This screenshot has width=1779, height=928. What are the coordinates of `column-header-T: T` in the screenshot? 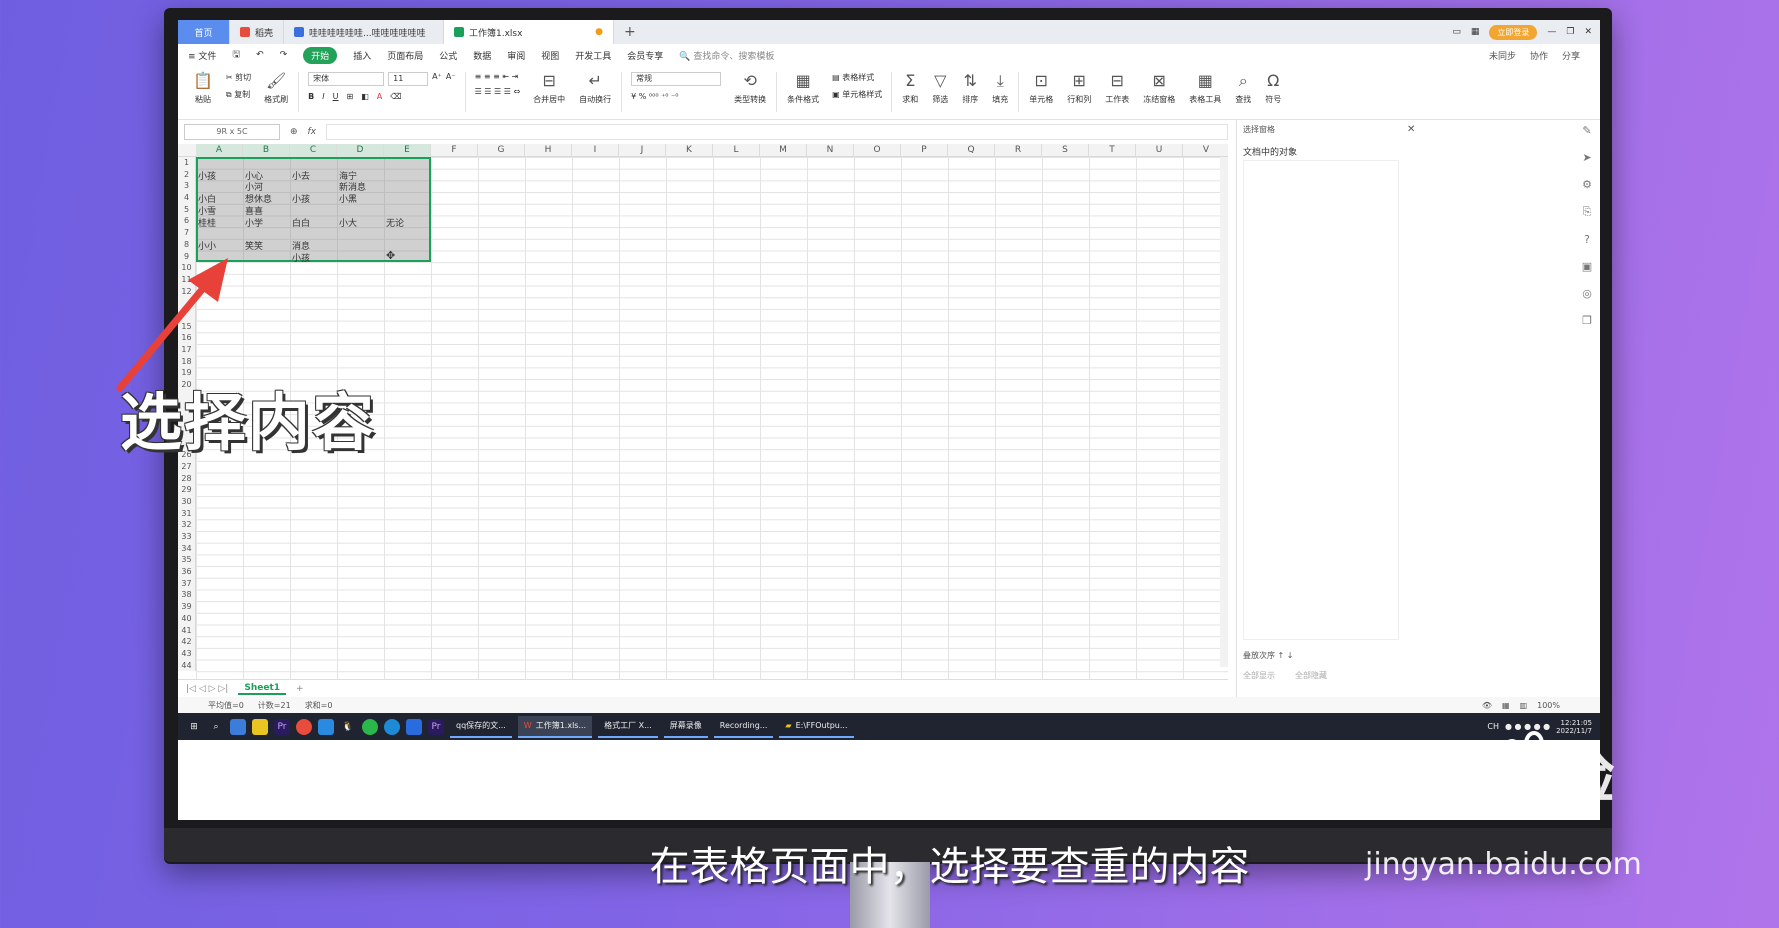 It's located at (1112, 150).